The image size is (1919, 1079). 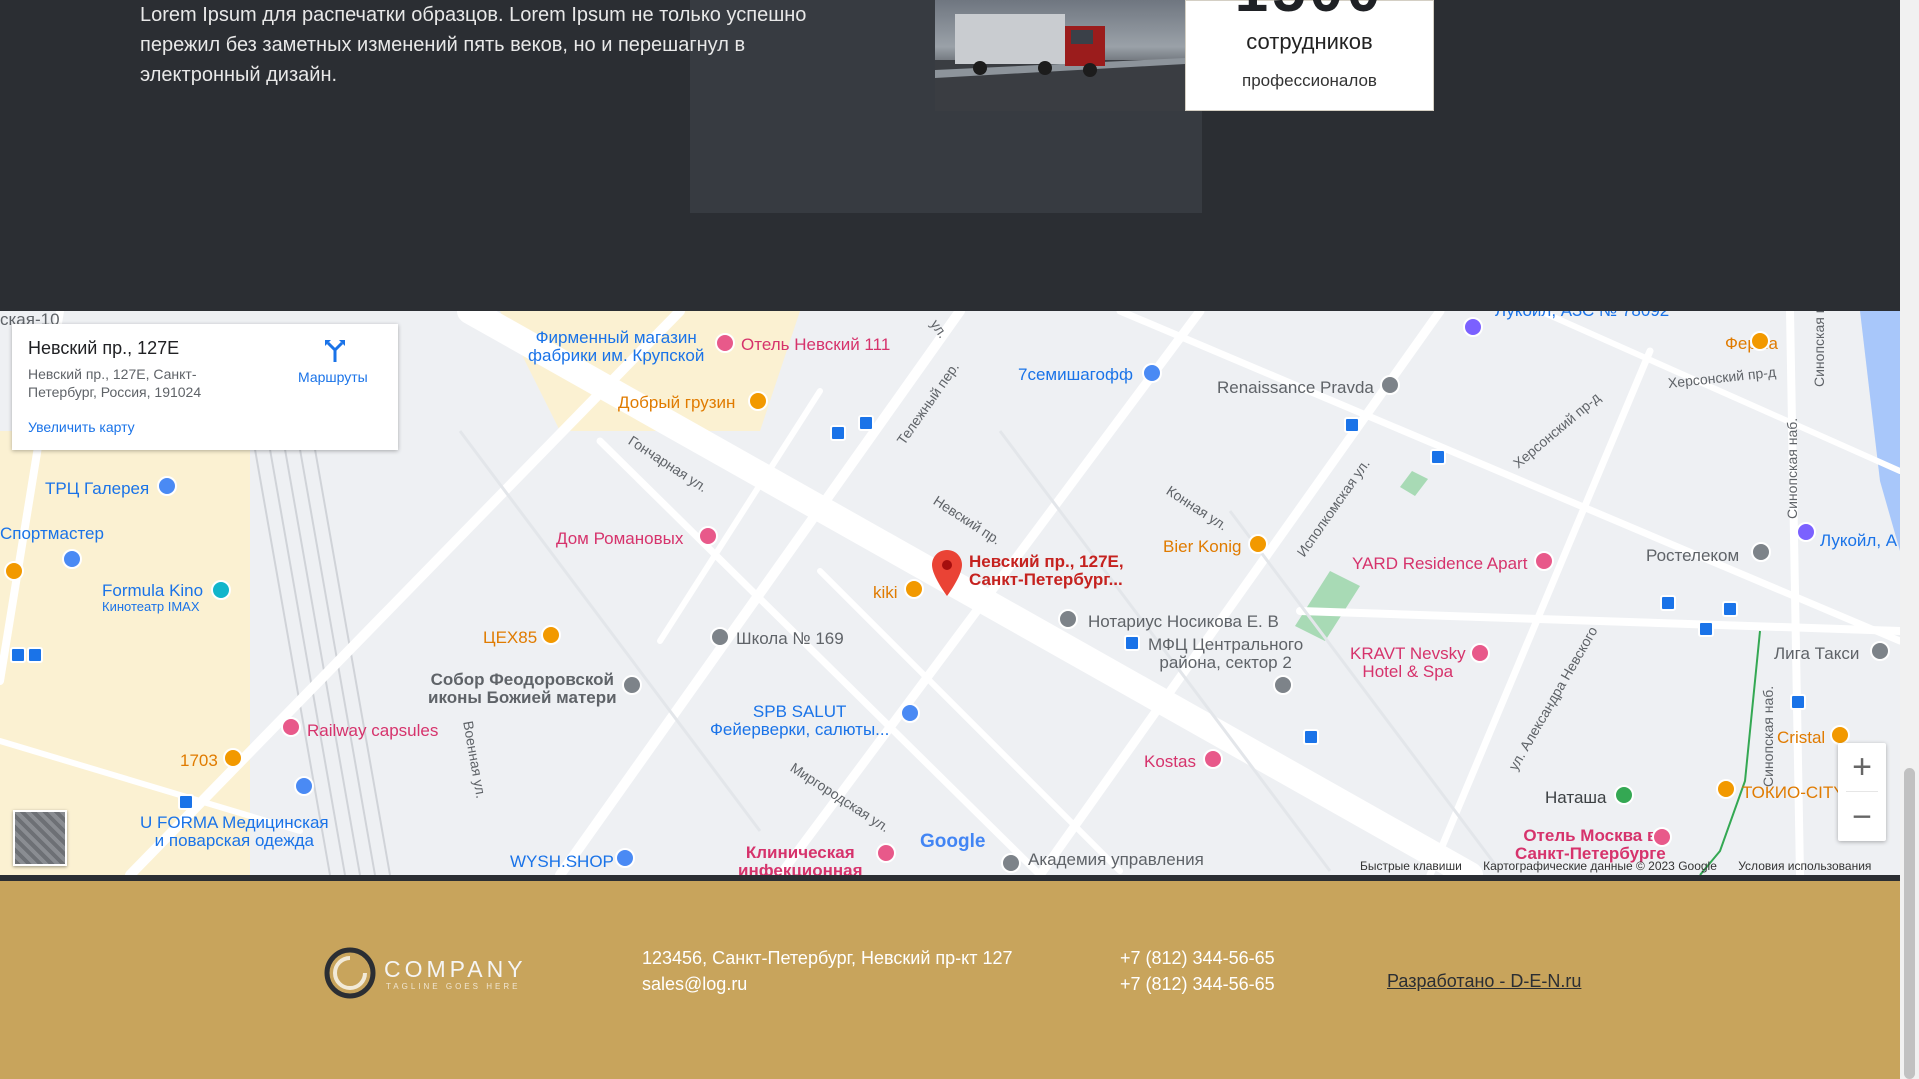 I want to click on zoom-controls: + −, so click(x=1862, y=792).